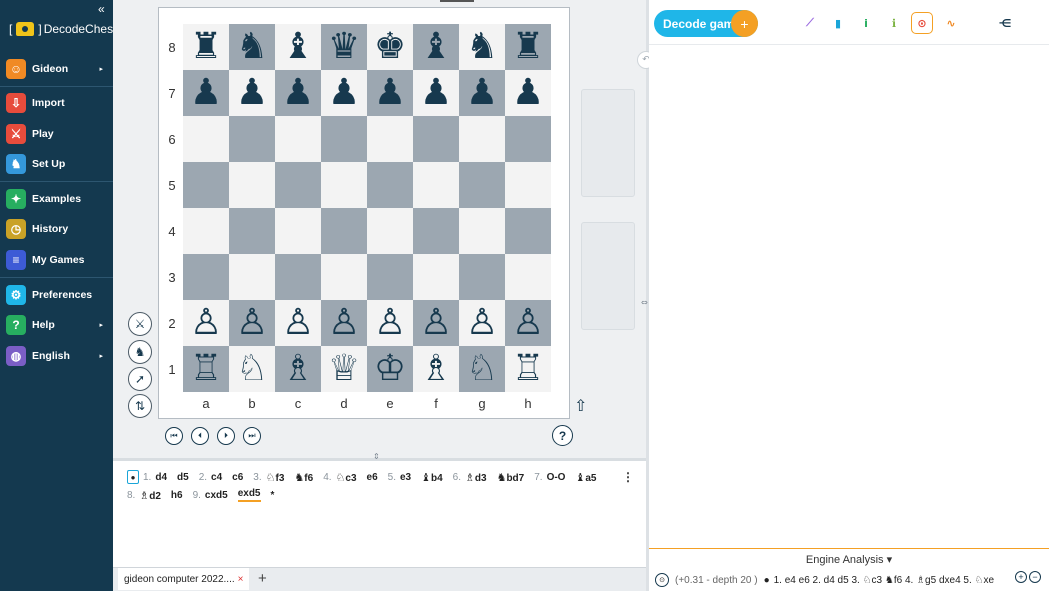 This screenshot has height=591, width=1049. I want to click on move-white: d4, so click(161, 477).